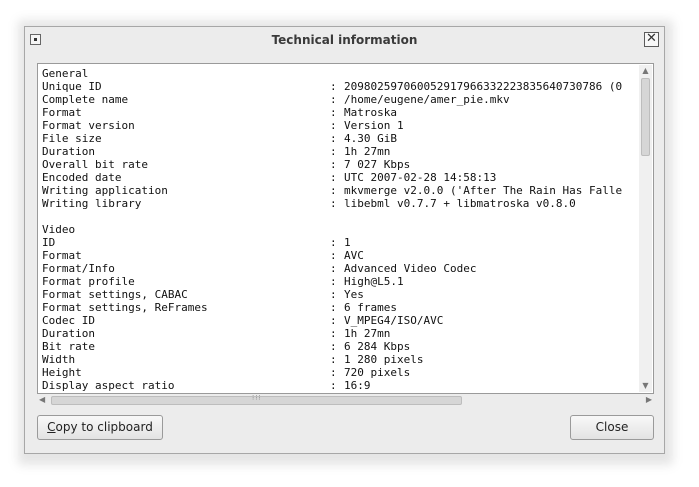 The image size is (699, 487). I want to click on info-row: Format profile: High@L5.1, so click(340, 281).